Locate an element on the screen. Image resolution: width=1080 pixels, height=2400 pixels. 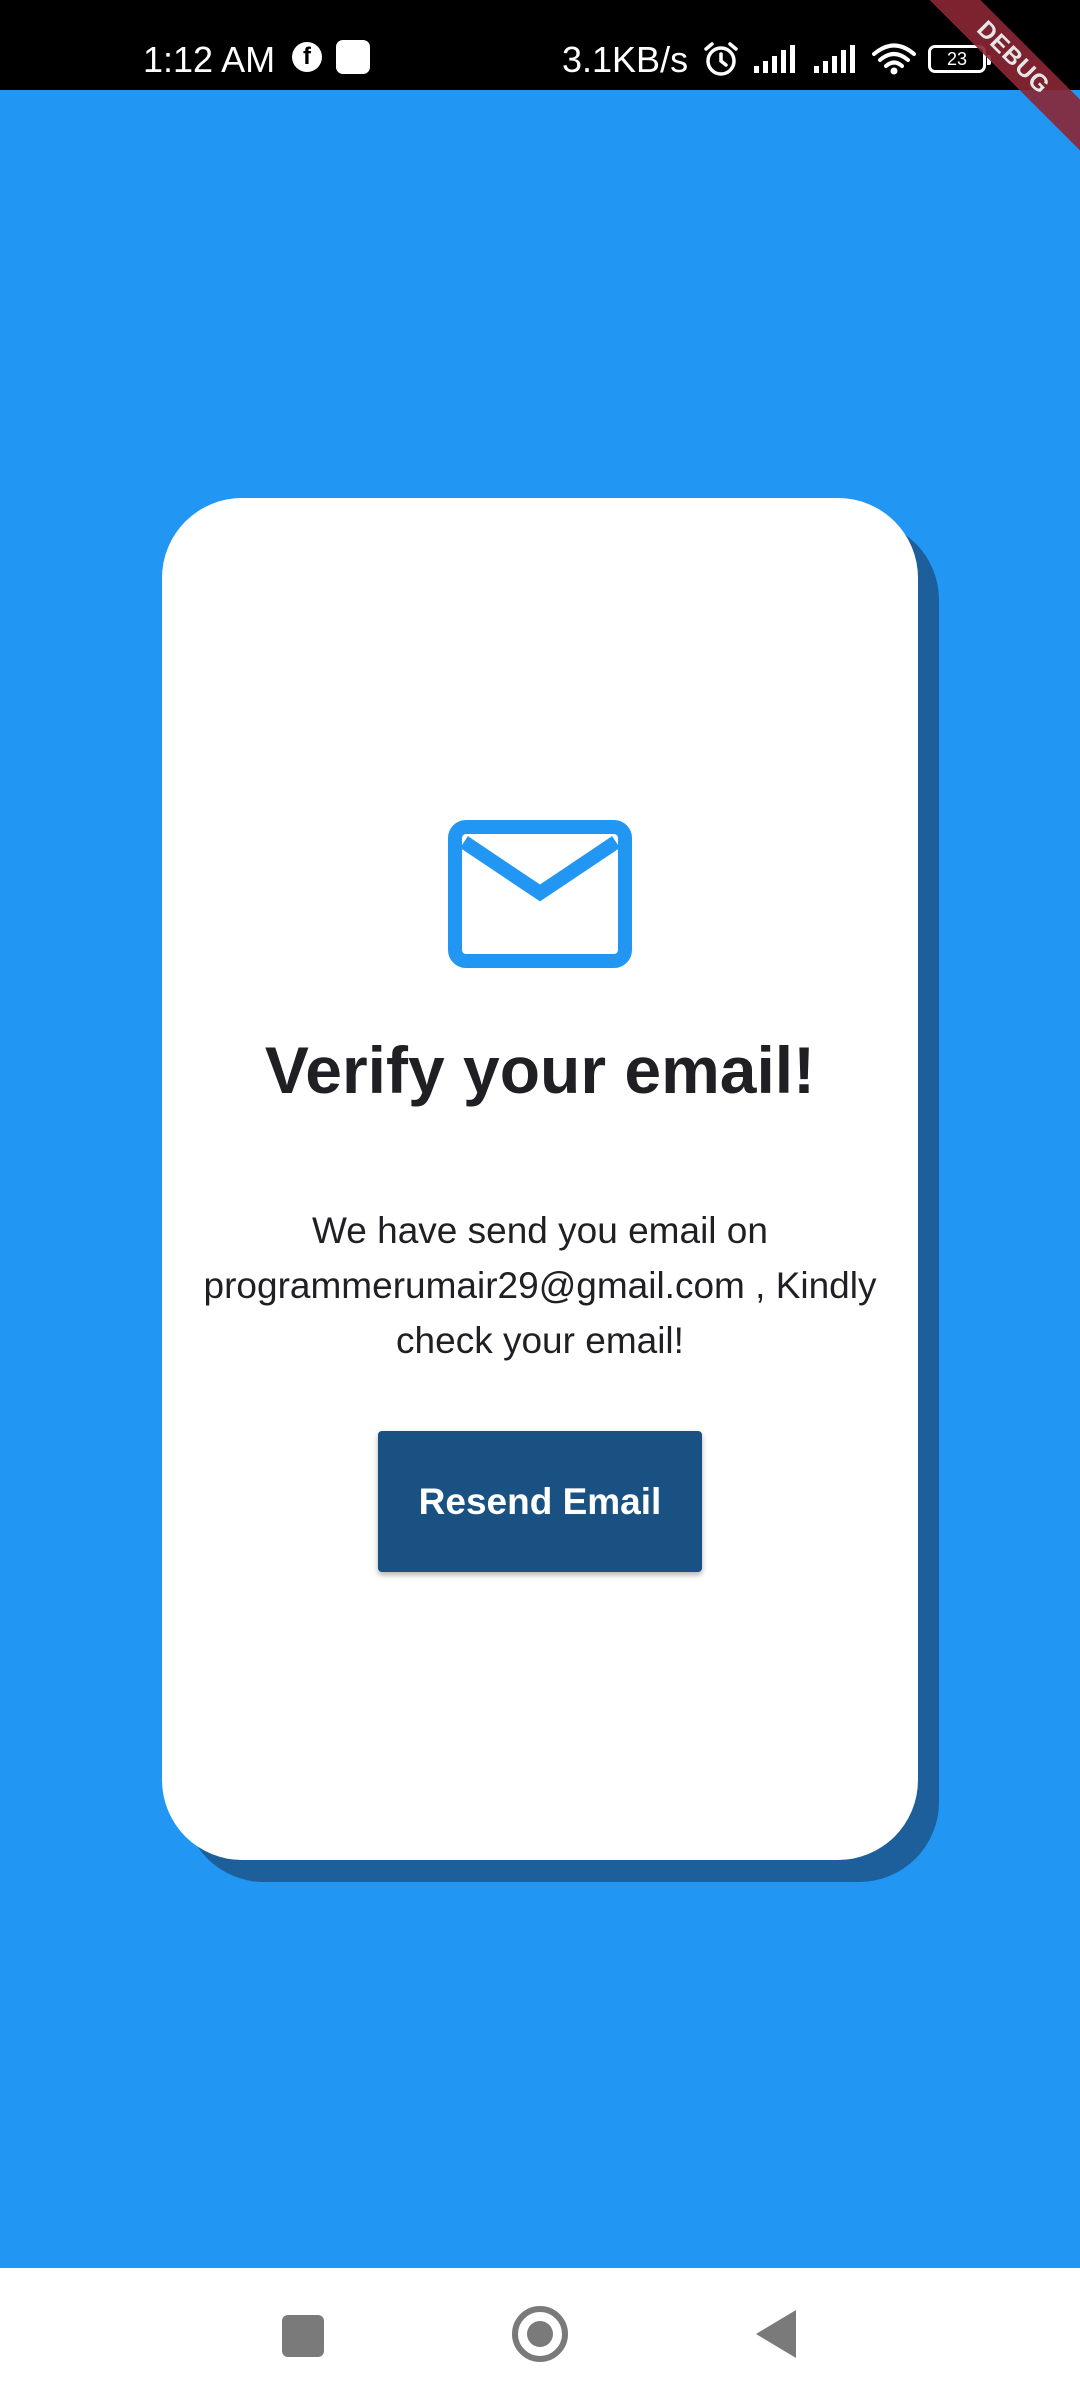
recent-apps-icon is located at coordinates (303, 2336).